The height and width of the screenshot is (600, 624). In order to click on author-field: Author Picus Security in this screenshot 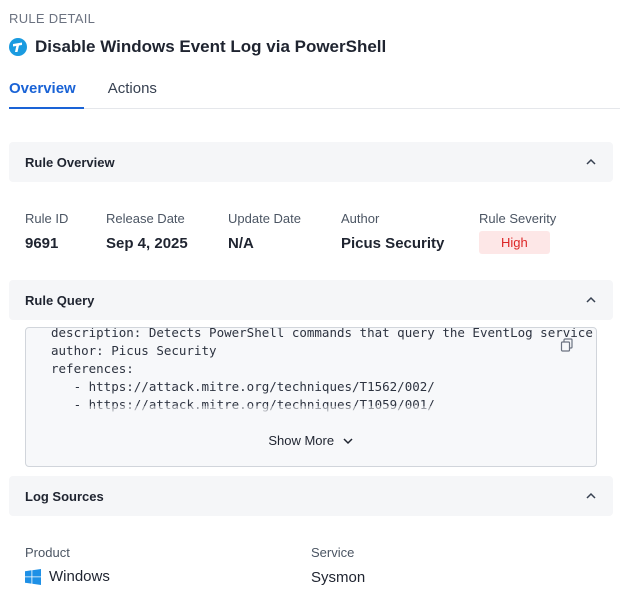, I will do `click(392, 231)`.